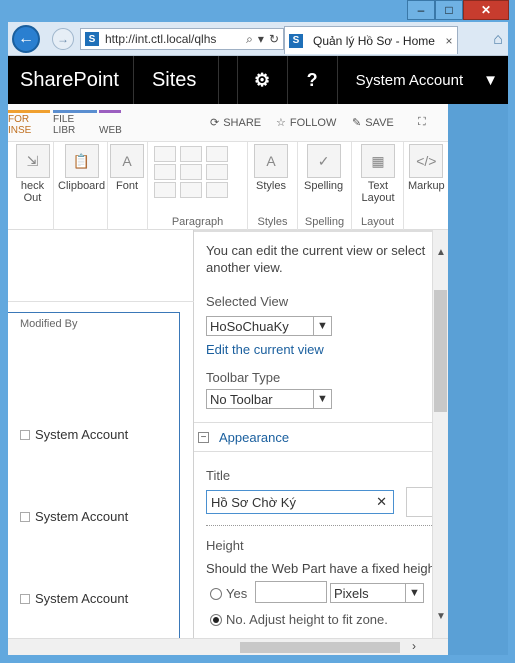 The height and width of the screenshot is (663, 515). I want to click on suite-bar: SharePoint Sites ⚙ ? System Account ▼, so click(258, 80).